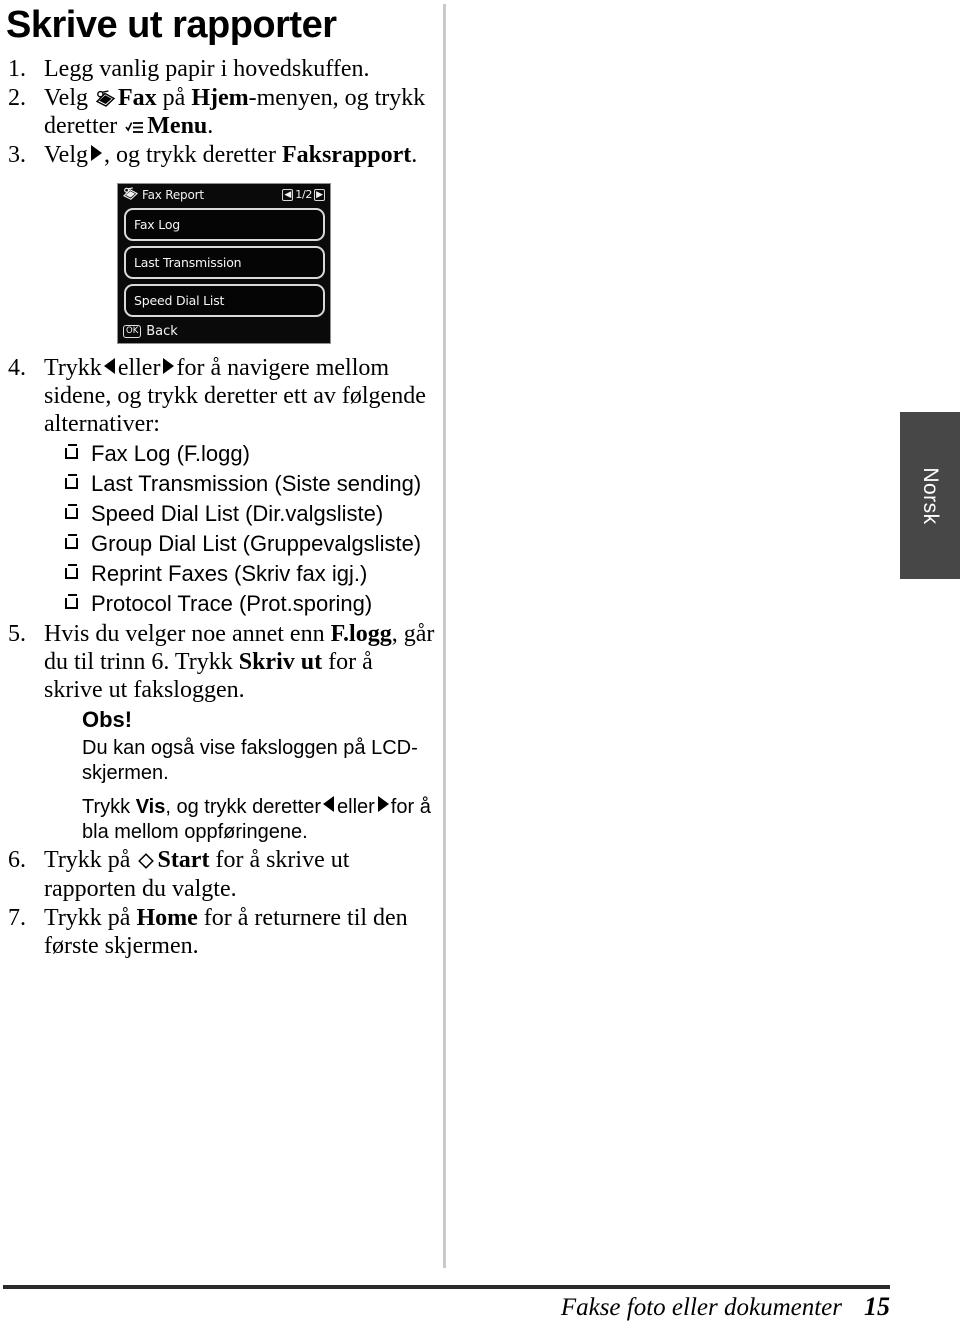 The height and width of the screenshot is (1323, 960). I want to click on option-item: Last Transmission (Siste sending), so click(250, 484).